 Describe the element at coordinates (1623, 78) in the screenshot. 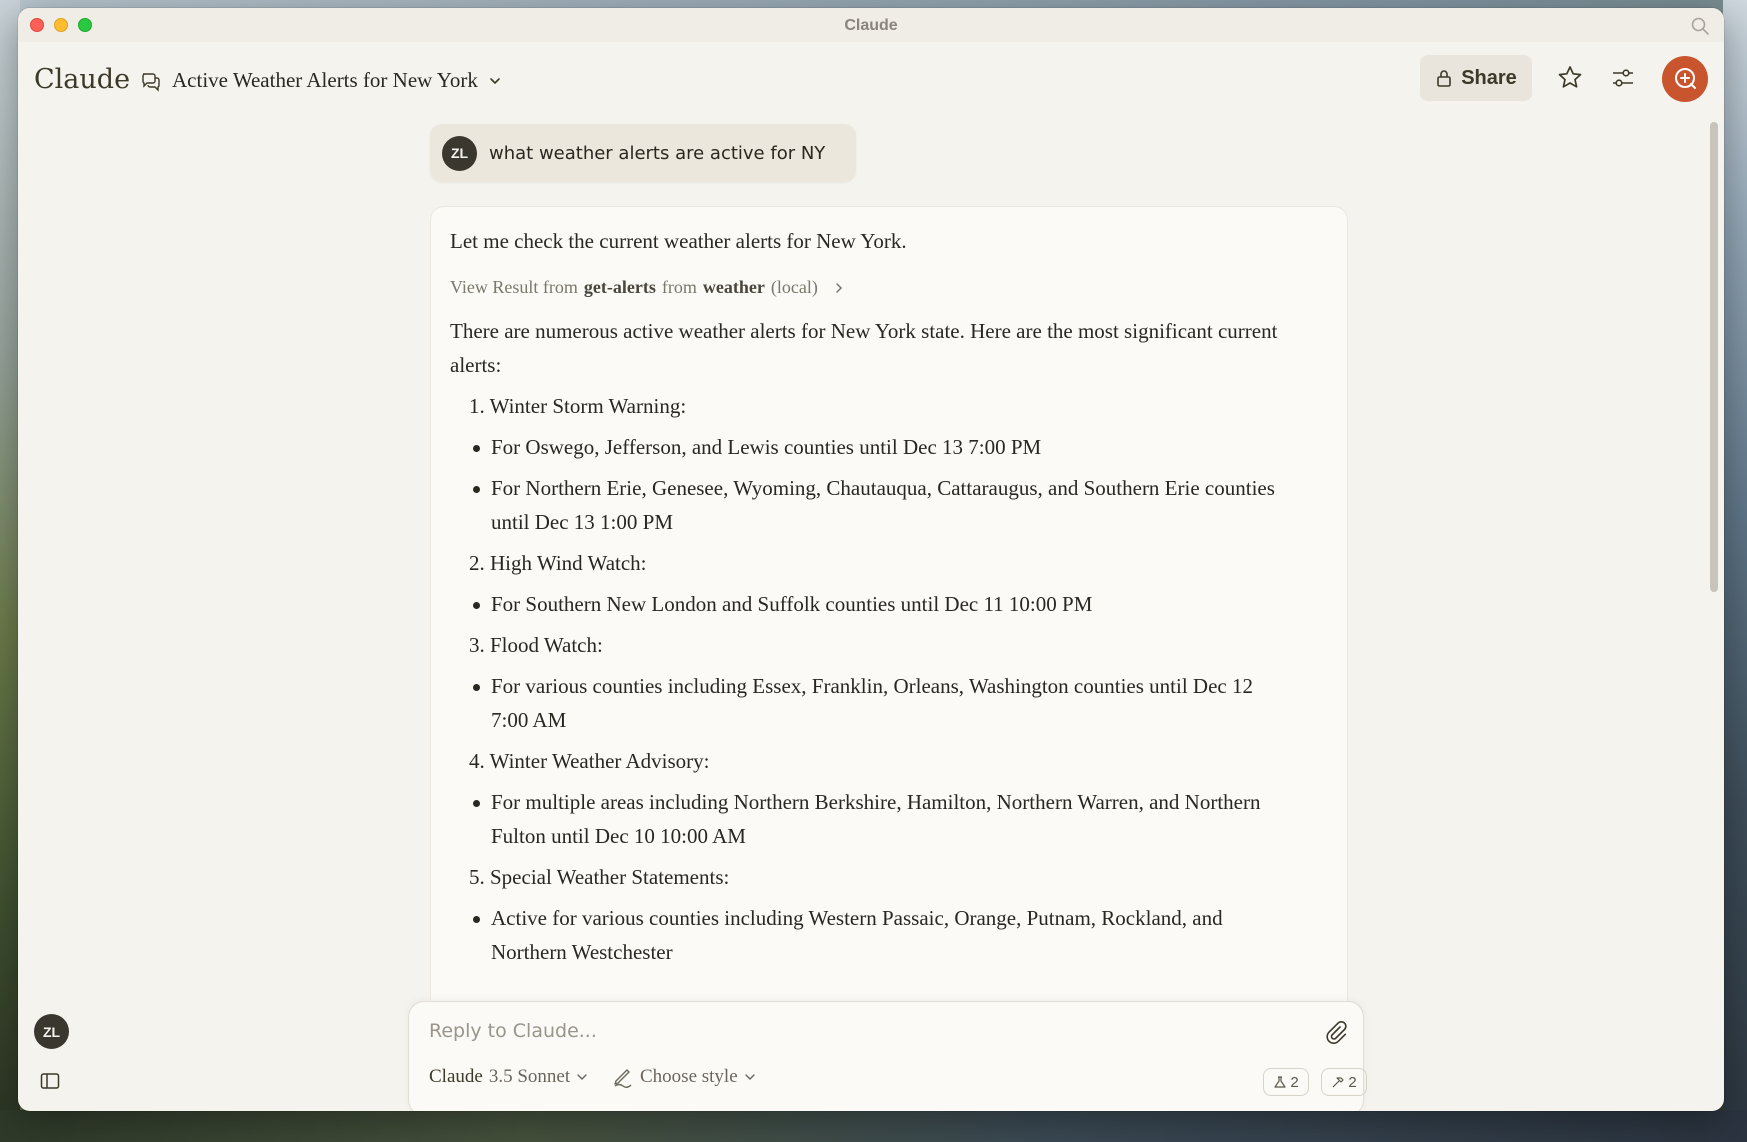

I see `sliders-icon` at that location.